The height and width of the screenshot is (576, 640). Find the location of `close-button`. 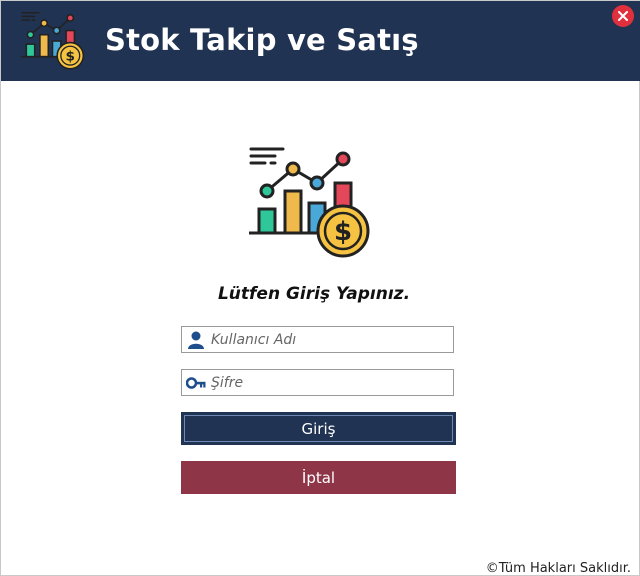

close-button is located at coordinates (623, 16).